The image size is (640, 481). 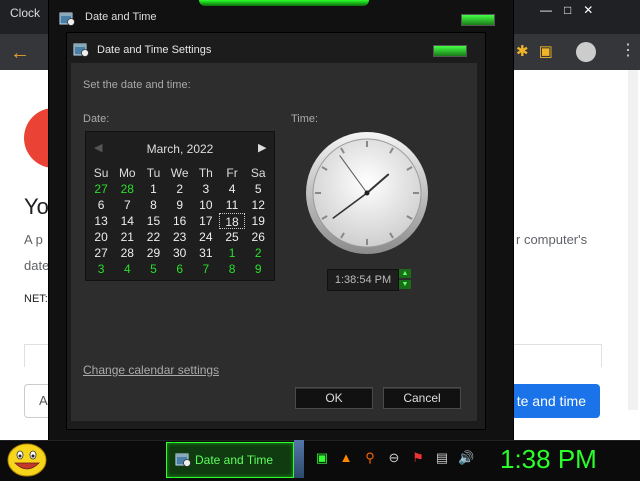 What do you see at coordinates (405, 279) in the screenshot?
I see `time-spinner: ▲ ▼` at bounding box center [405, 279].